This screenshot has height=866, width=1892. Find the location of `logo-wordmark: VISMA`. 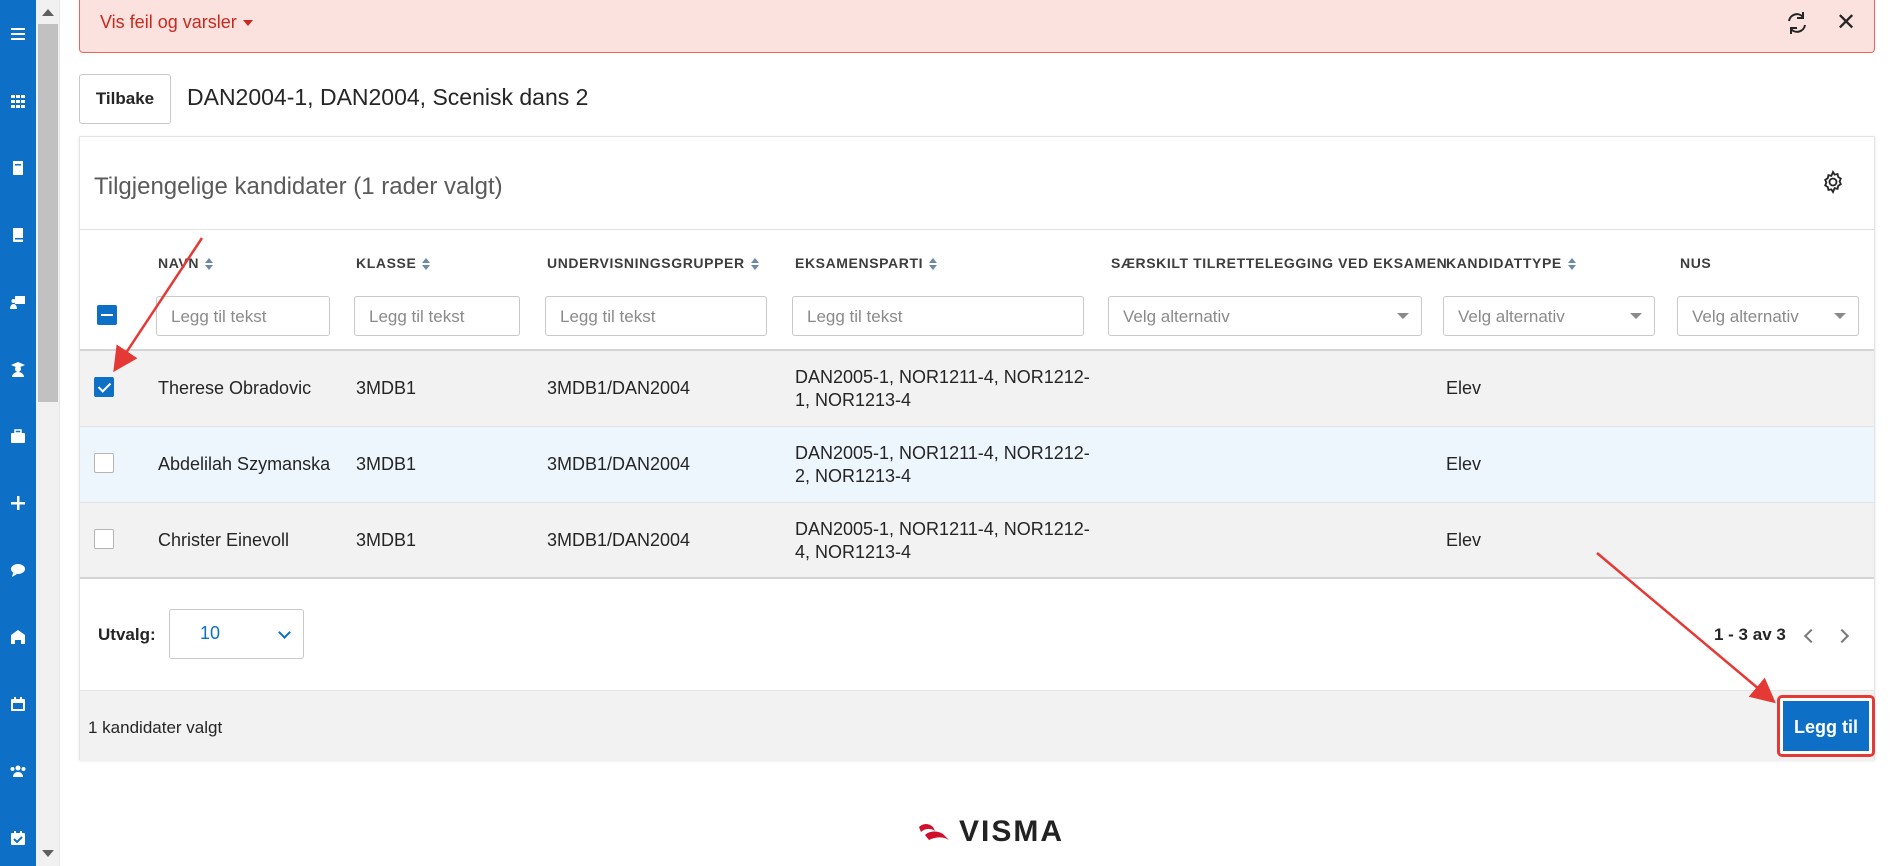

logo-wordmark: VISMA is located at coordinates (1012, 831).